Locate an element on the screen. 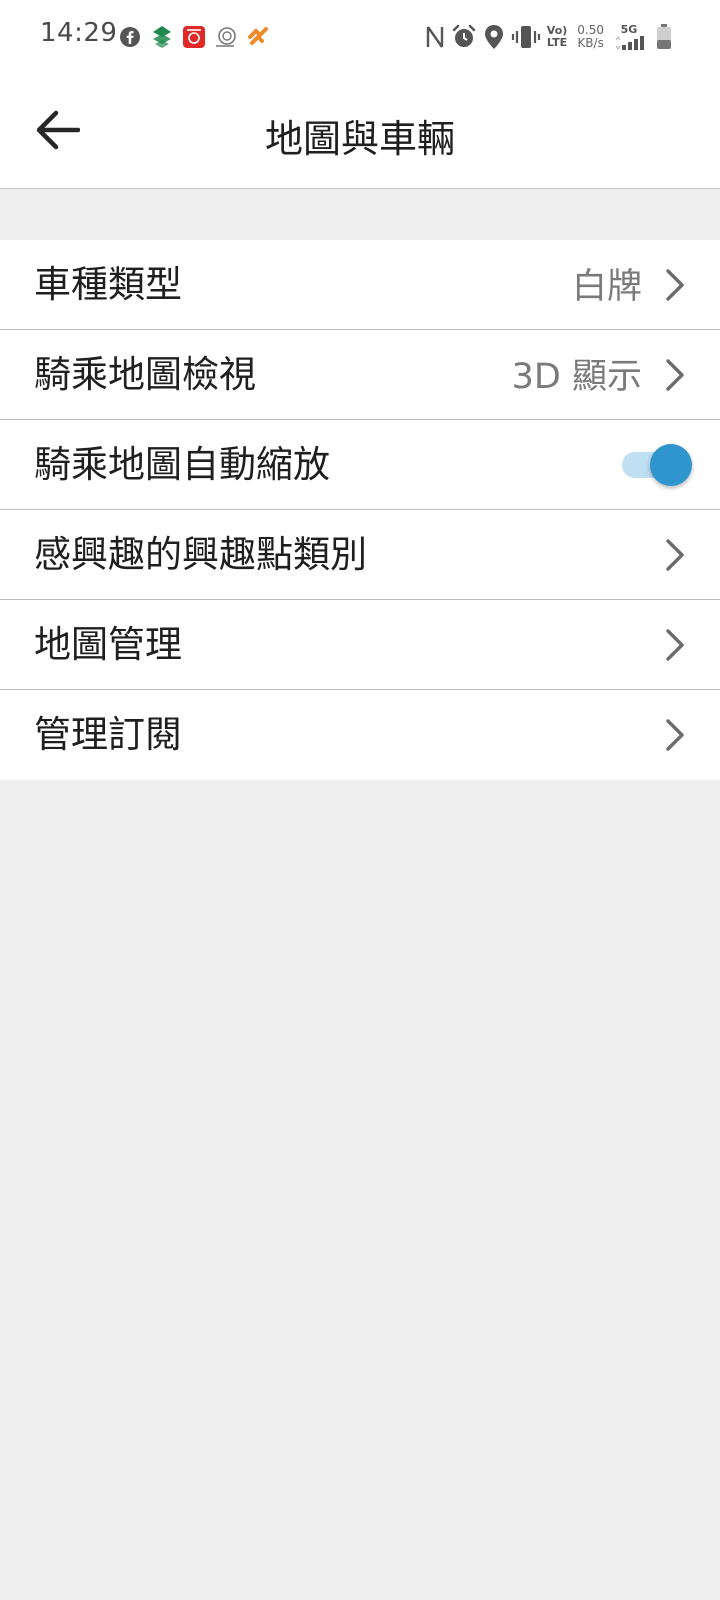 The width and height of the screenshot is (720, 1600). volte-lte-indicator: Vo) LTE is located at coordinates (557, 37).